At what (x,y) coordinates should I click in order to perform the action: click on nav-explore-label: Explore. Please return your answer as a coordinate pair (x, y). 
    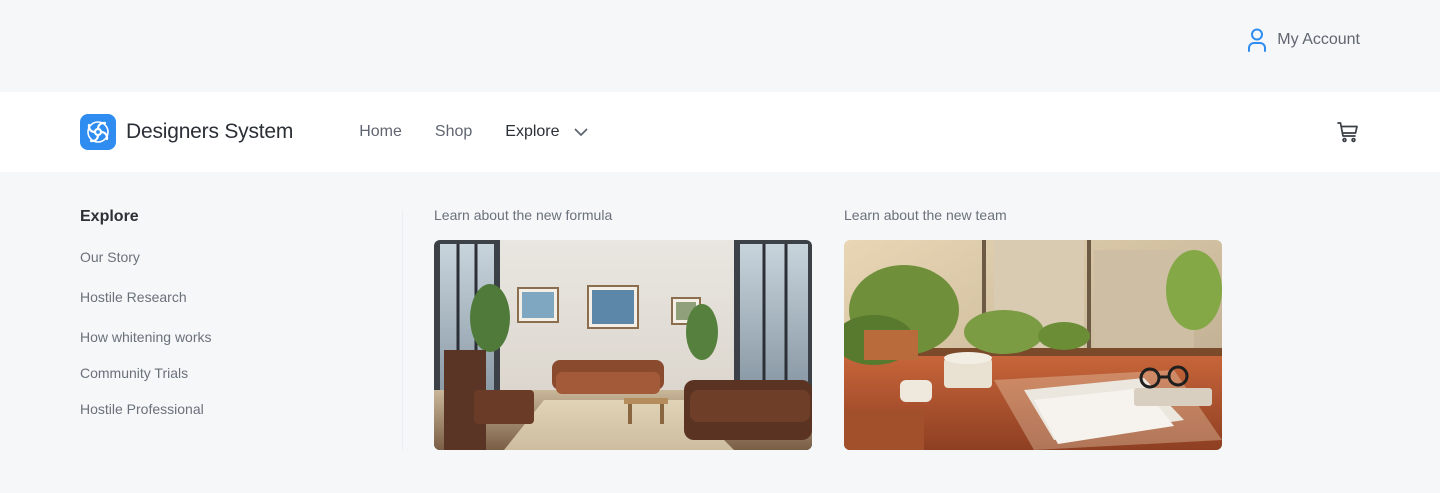
    Looking at the image, I should click on (532, 131).